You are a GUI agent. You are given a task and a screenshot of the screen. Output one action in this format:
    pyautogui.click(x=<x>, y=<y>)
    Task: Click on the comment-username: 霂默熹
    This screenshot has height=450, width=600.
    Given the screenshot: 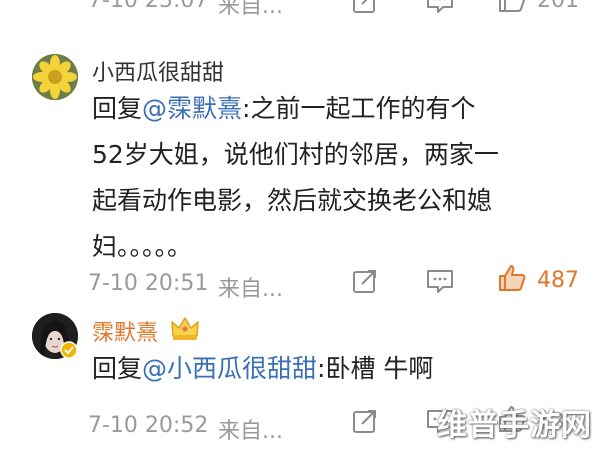 What is the action you would take?
    pyautogui.click(x=125, y=331)
    